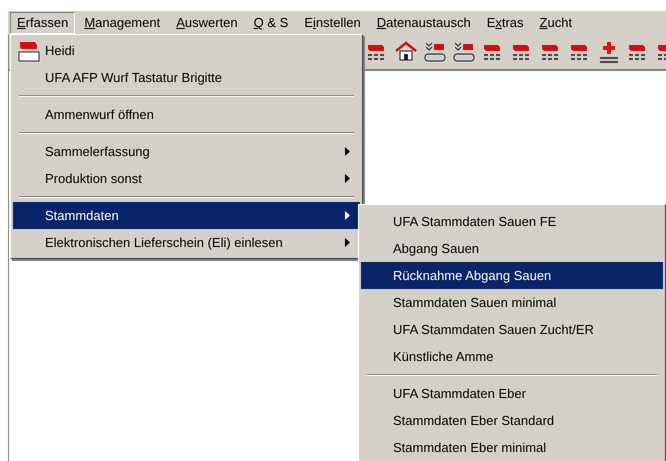 This screenshot has width=666, height=461. What do you see at coordinates (332, 23) in the screenshot?
I see `menu-bar-item: Einstellen` at bounding box center [332, 23].